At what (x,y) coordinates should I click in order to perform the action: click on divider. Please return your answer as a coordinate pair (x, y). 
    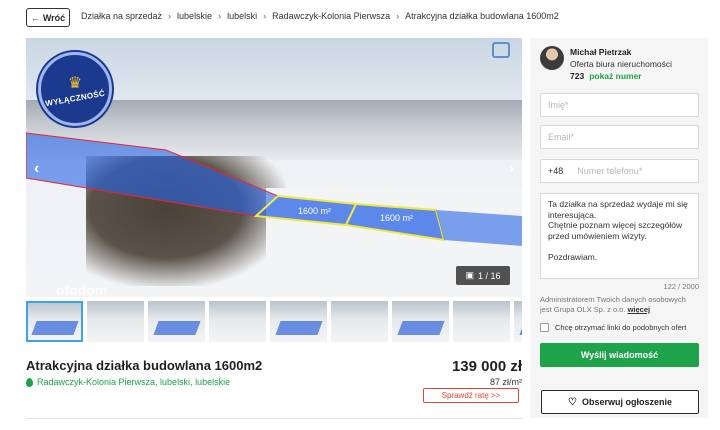
    Looking at the image, I should click on (274, 418).